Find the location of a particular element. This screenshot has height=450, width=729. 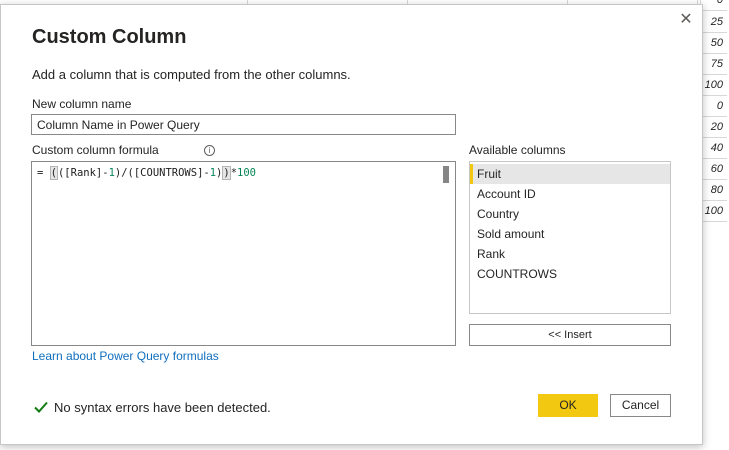

available-column-item: Sold amount is located at coordinates (570, 234).